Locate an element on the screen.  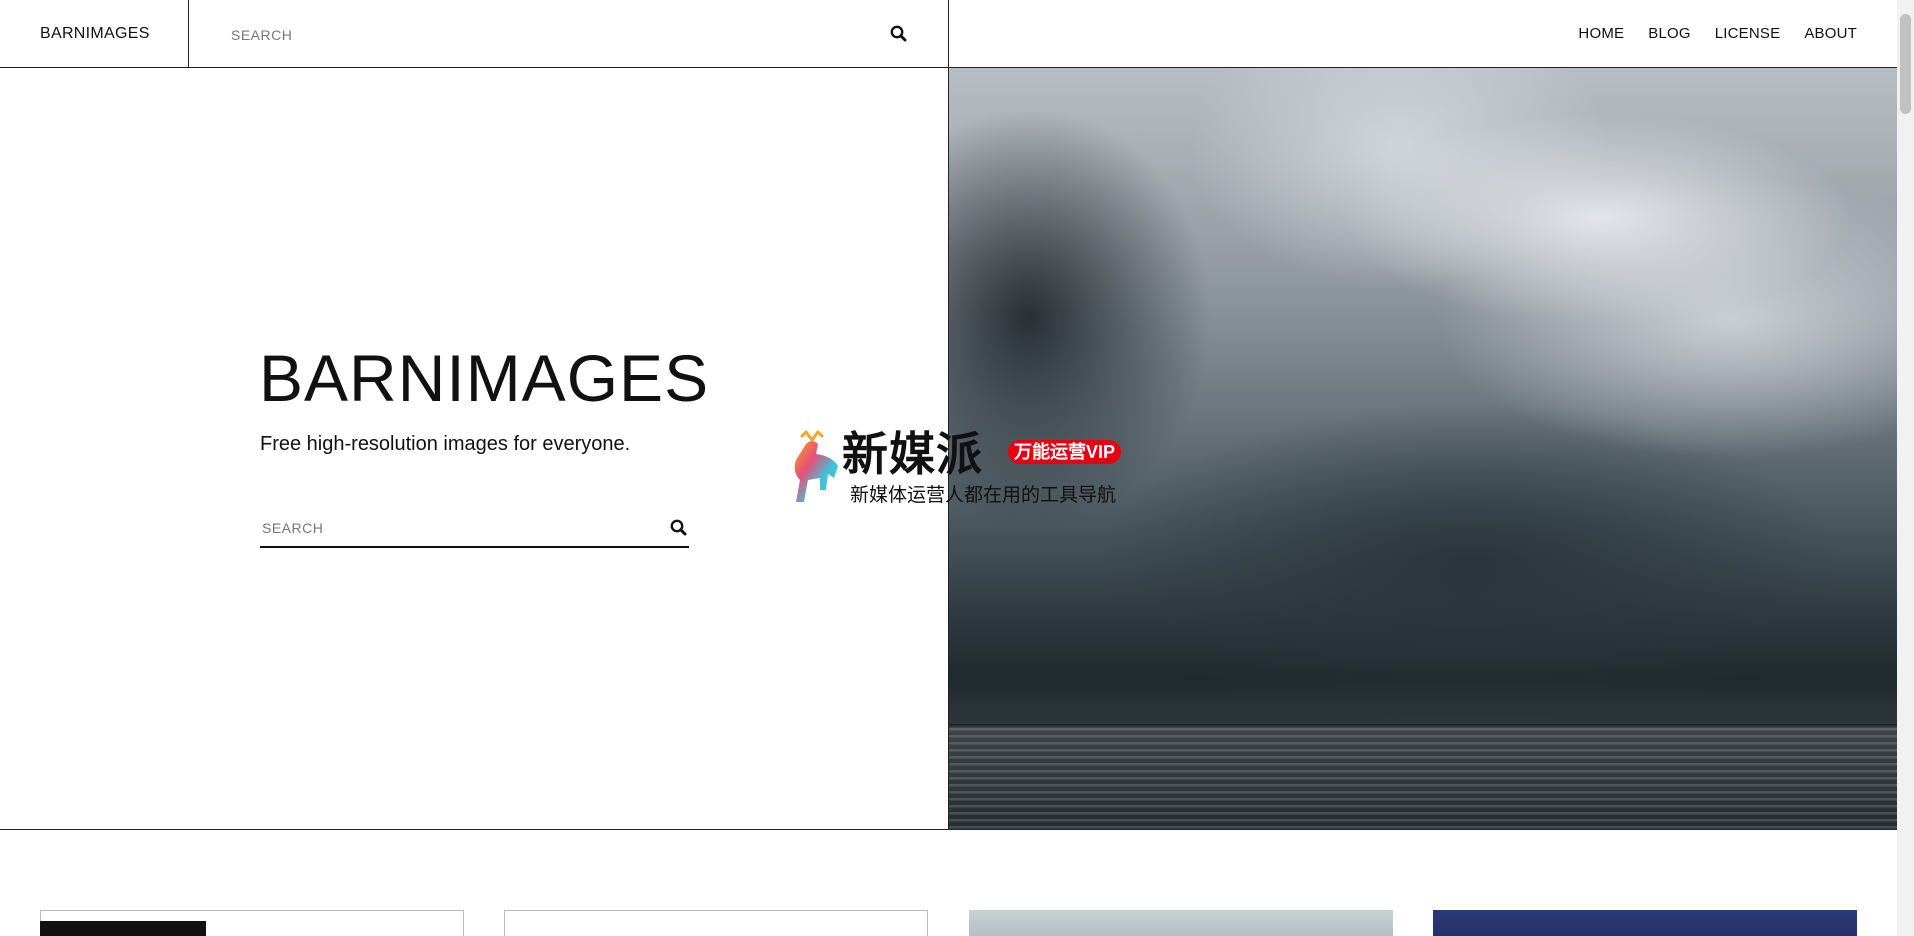
watermark-badge: 万能运营VIP is located at coordinates (1065, 452).